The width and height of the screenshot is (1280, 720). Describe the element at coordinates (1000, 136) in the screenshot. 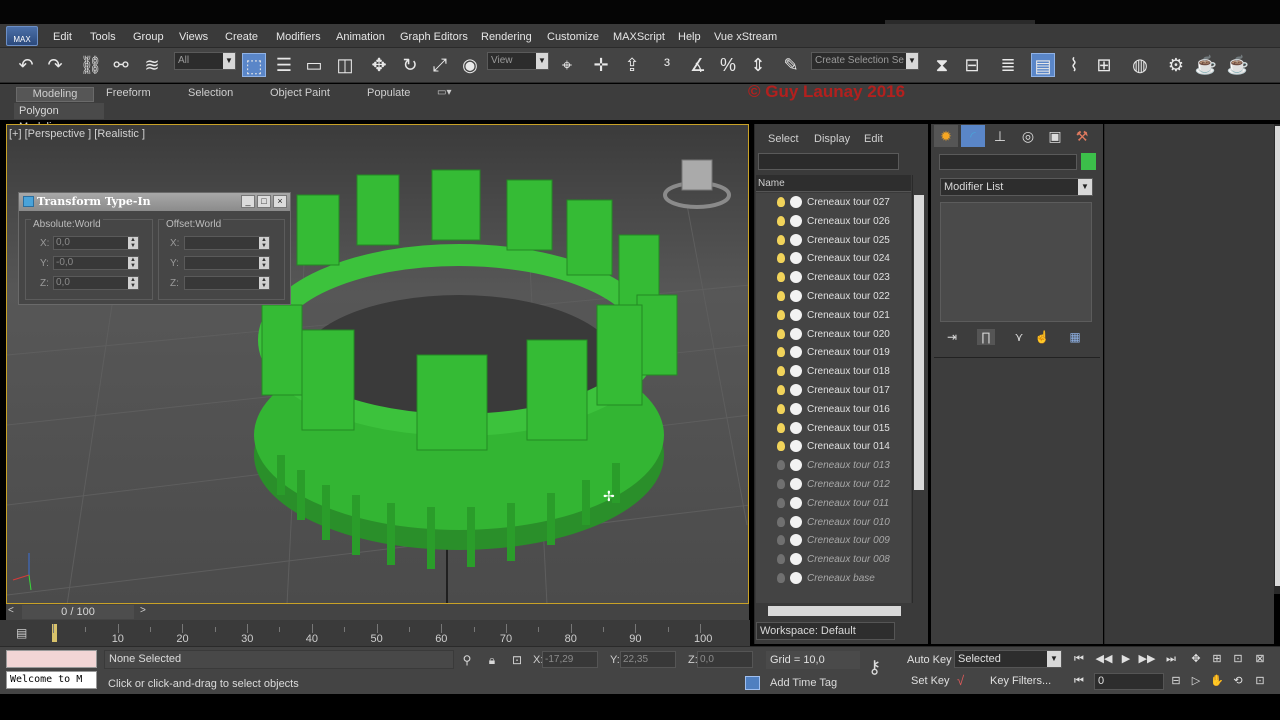

I see `hierarchy-tab-icon: ⊥` at that location.